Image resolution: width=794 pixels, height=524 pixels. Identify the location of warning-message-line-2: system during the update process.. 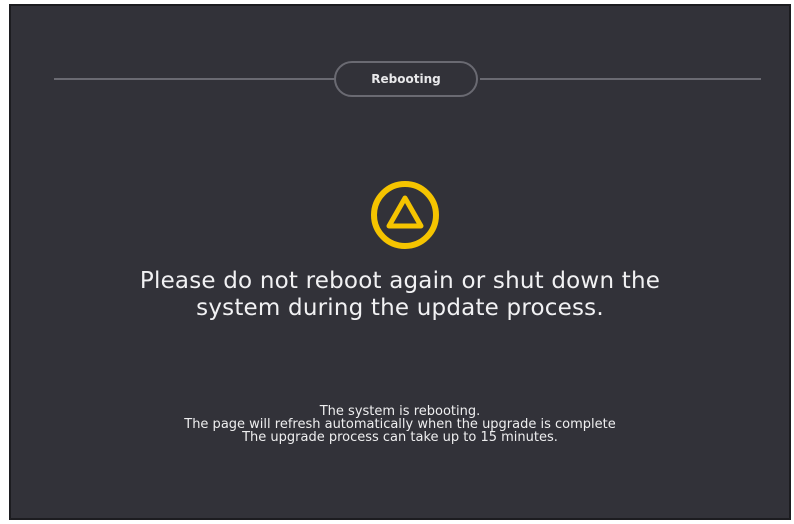
(400, 308).